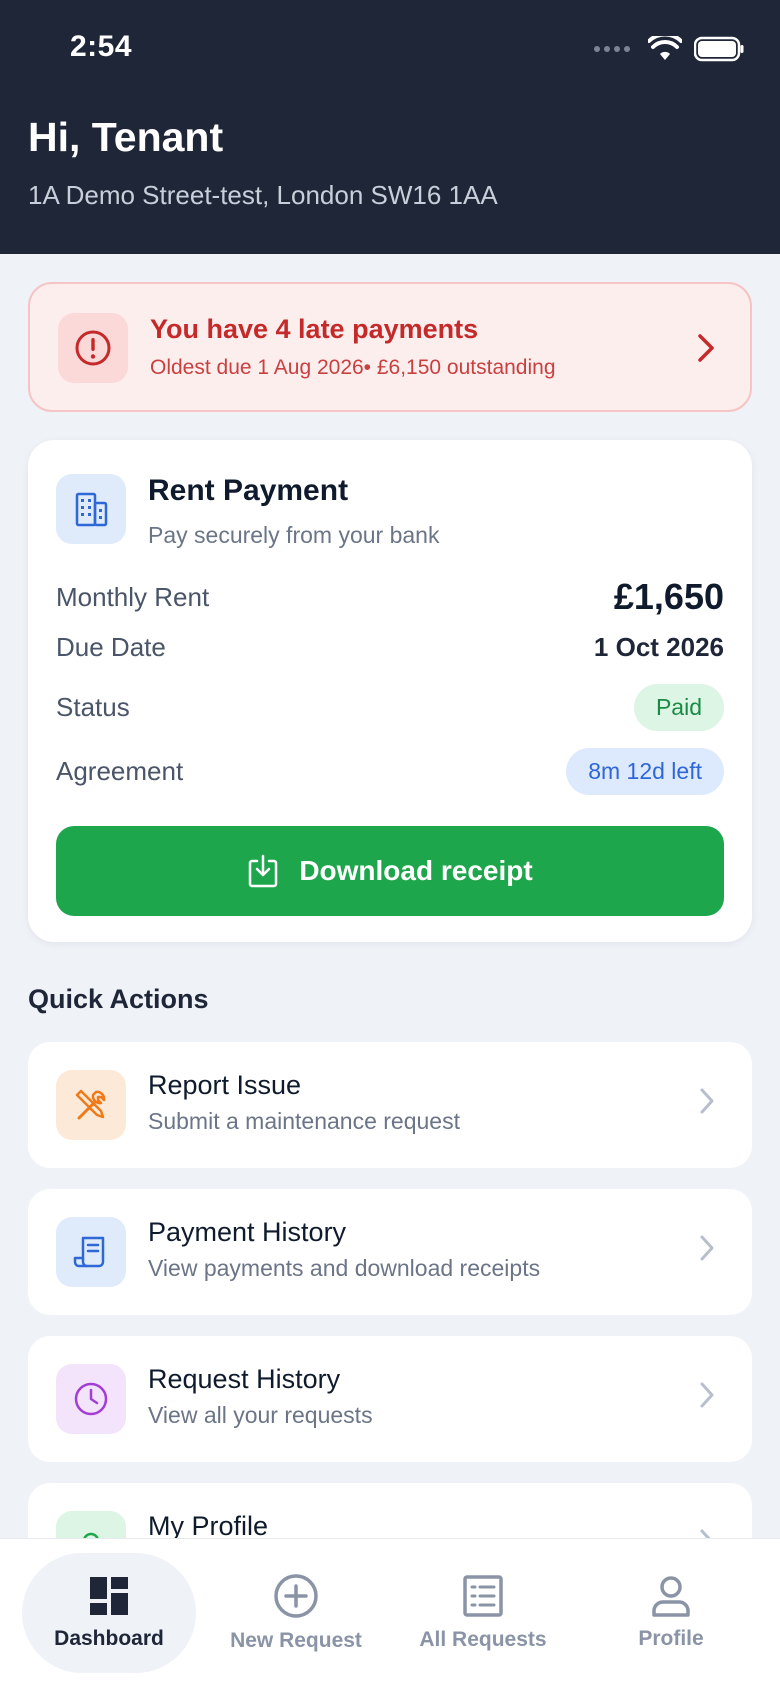 Image resolution: width=780 pixels, height=1688 pixels. What do you see at coordinates (678, 707) in the screenshot?
I see `status-badge: Paid` at bounding box center [678, 707].